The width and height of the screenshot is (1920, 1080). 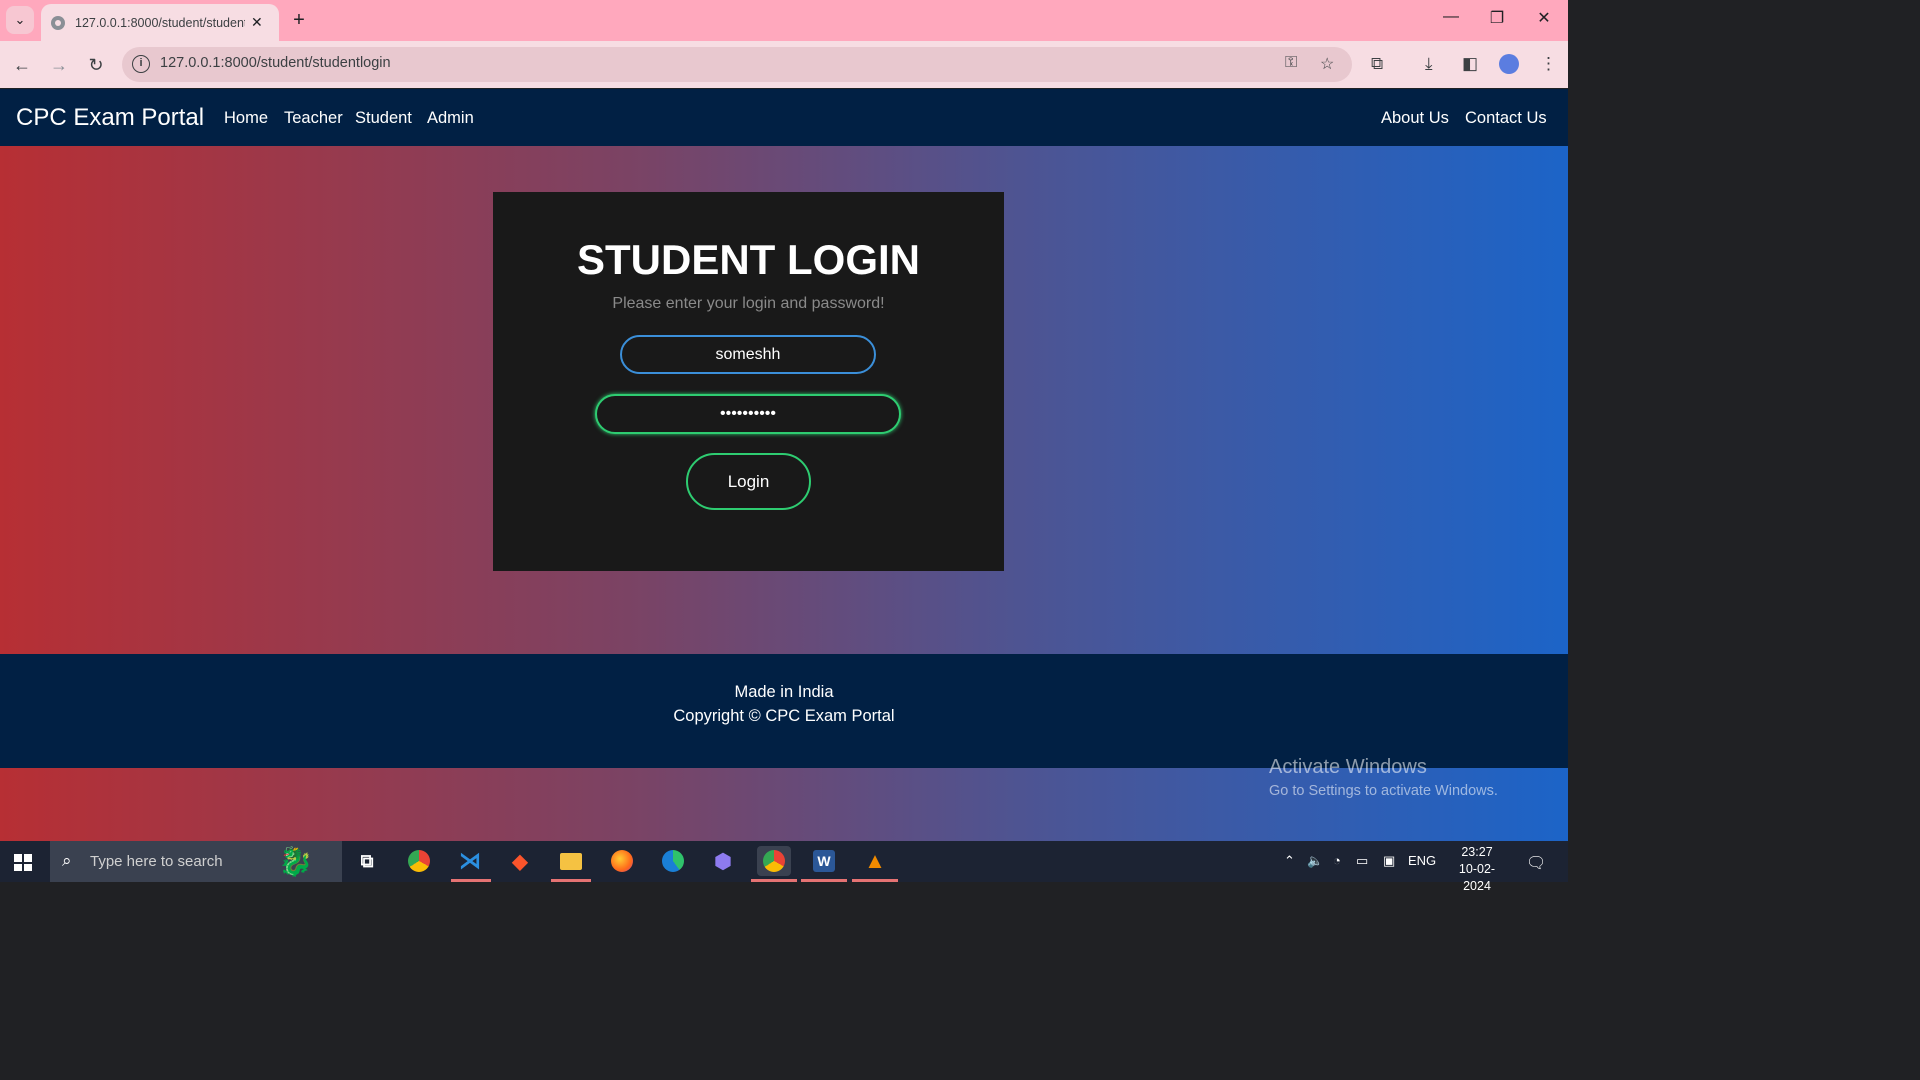 What do you see at coordinates (1506, 118) in the screenshot?
I see `nav-contact-us: Contact Us` at bounding box center [1506, 118].